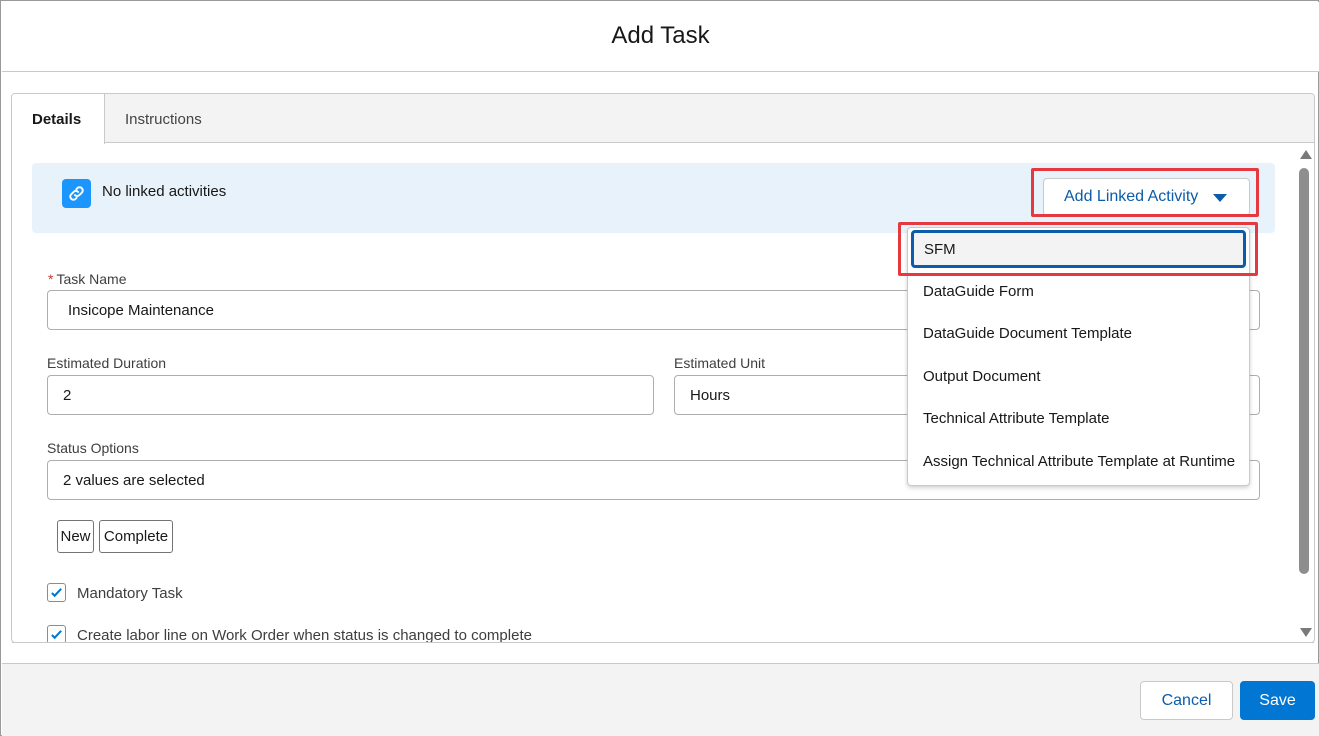 The height and width of the screenshot is (736, 1319). What do you see at coordinates (1306, 632) in the screenshot?
I see `scroll-down-arrow-icon` at bounding box center [1306, 632].